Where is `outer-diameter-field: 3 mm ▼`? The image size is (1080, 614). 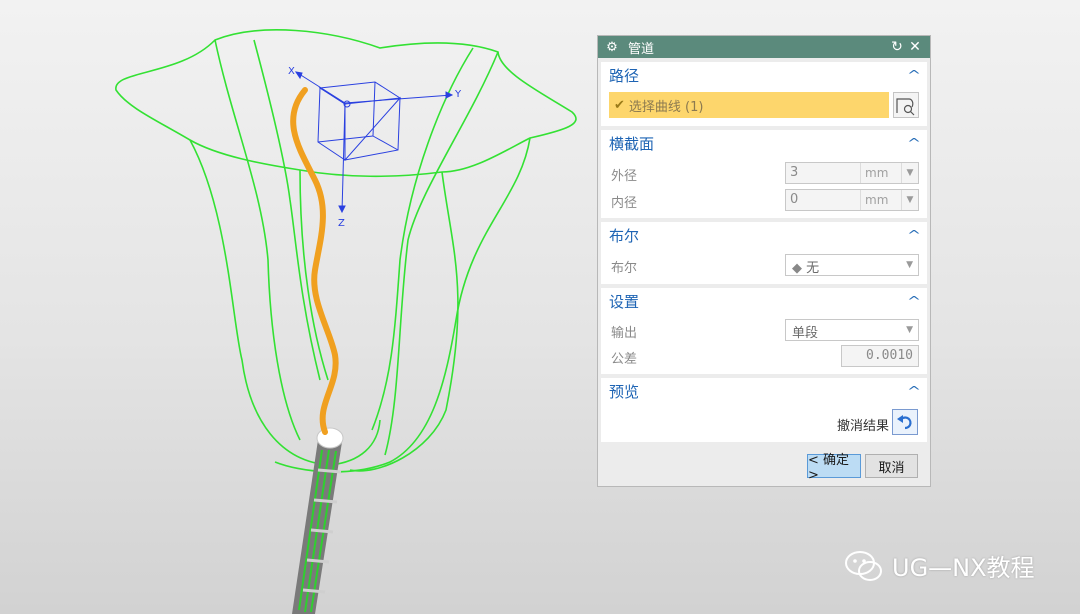
outer-diameter-field: 3 mm ▼ is located at coordinates (852, 173).